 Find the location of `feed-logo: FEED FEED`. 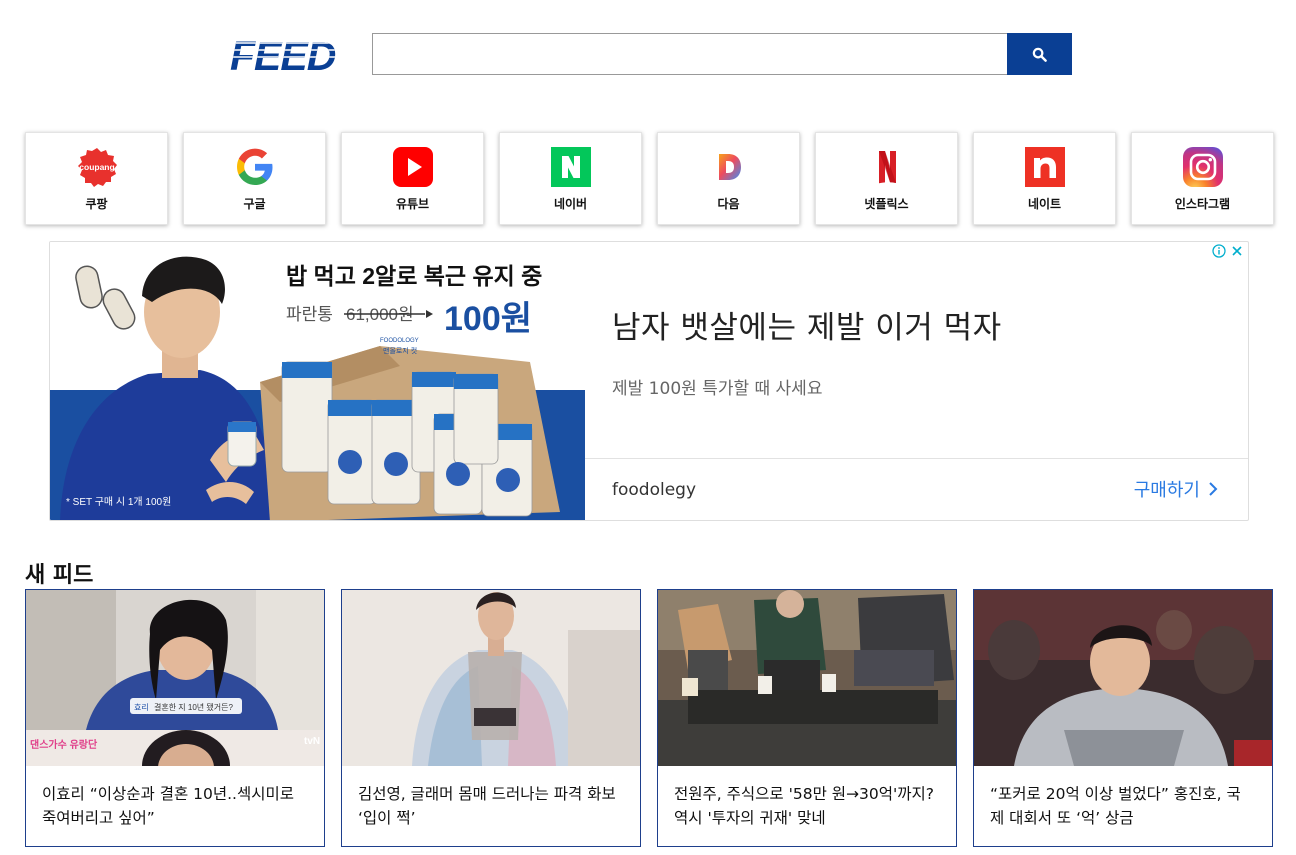

feed-logo: FEED FEED is located at coordinates (284, 54).